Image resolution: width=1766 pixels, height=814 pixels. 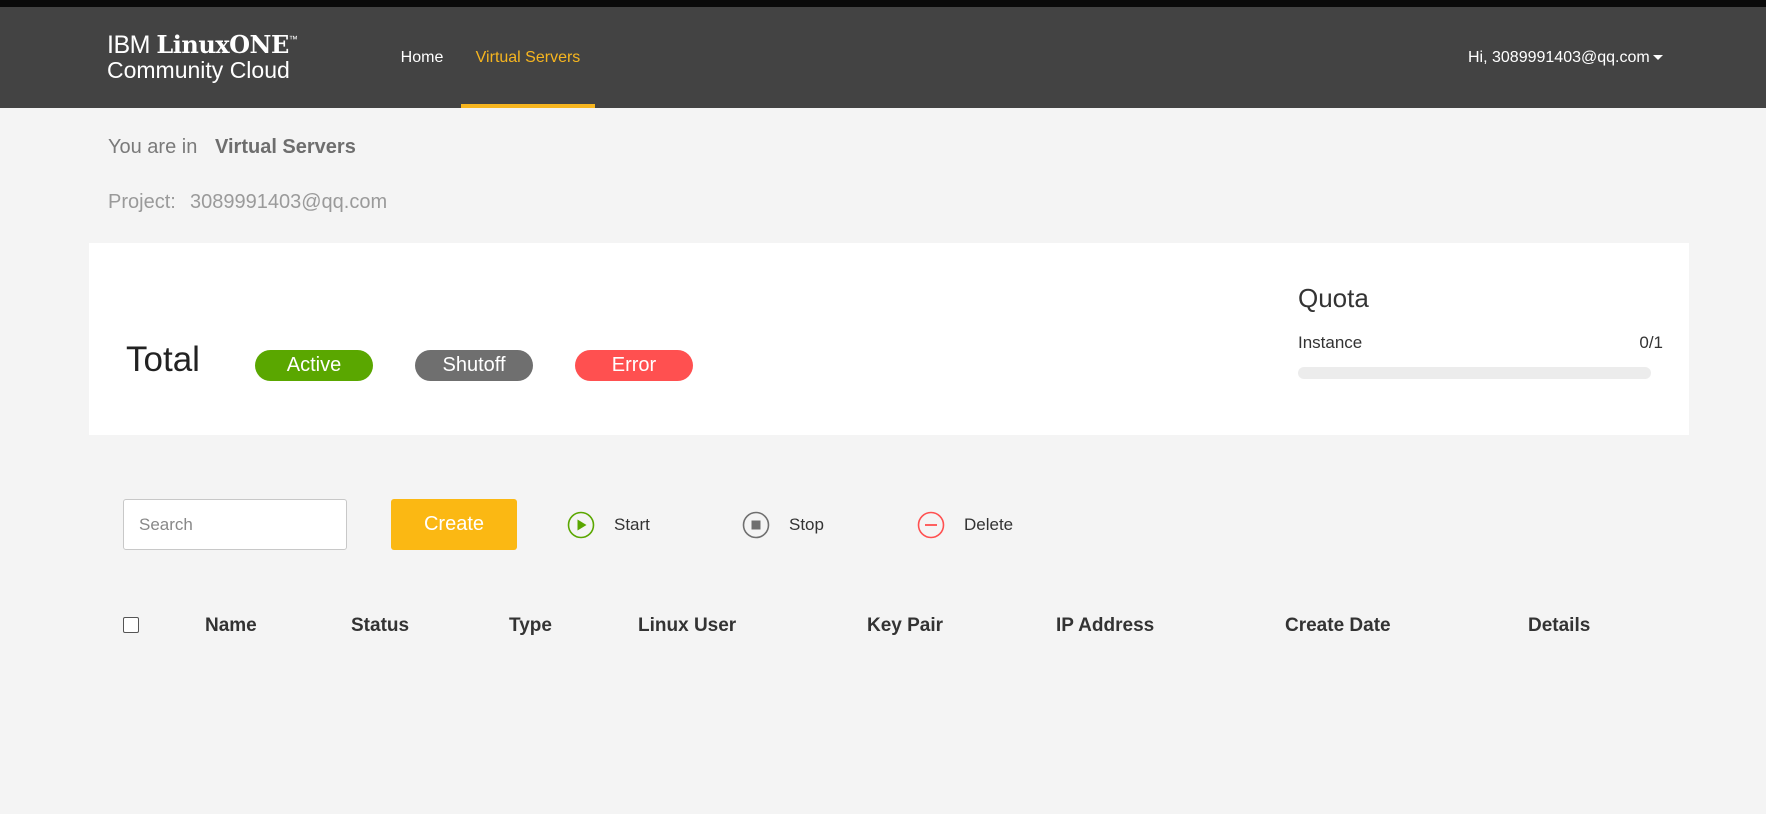 What do you see at coordinates (131, 625) in the screenshot?
I see `select-all-checkbox` at bounding box center [131, 625].